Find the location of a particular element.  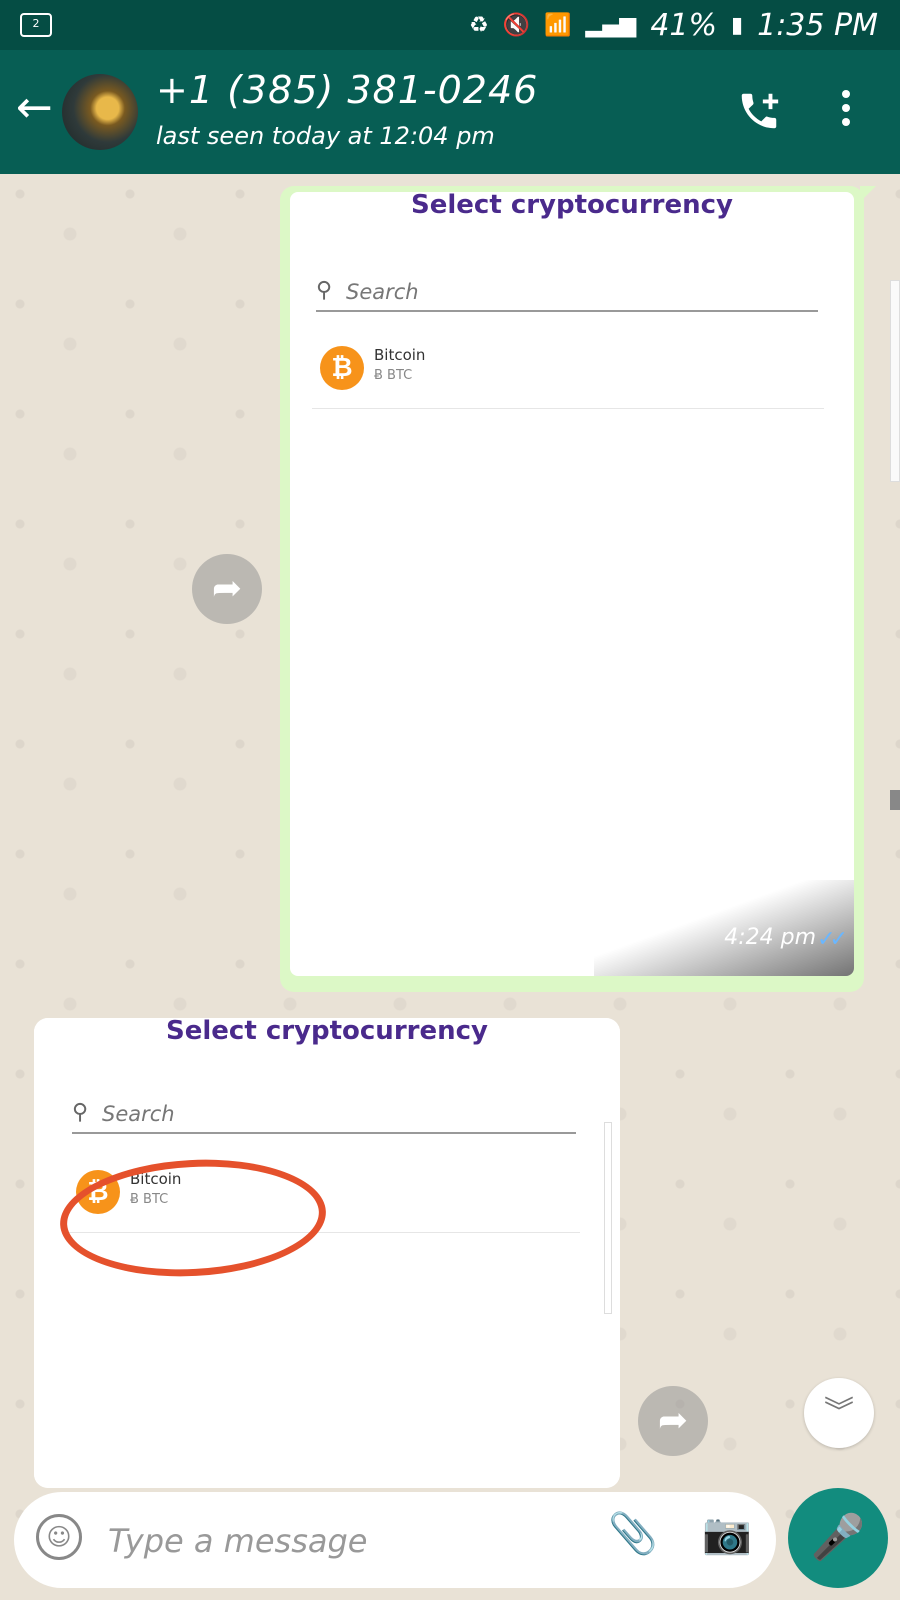

bitcoin-icon: ₿ is located at coordinates (342, 368).